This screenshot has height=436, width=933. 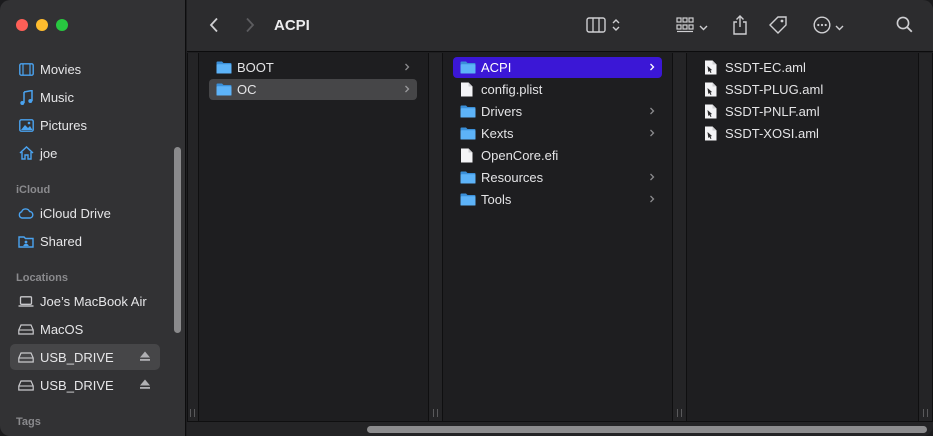 I want to click on sidebar-item-icloud-drive: iCloud Drive, so click(x=85, y=213).